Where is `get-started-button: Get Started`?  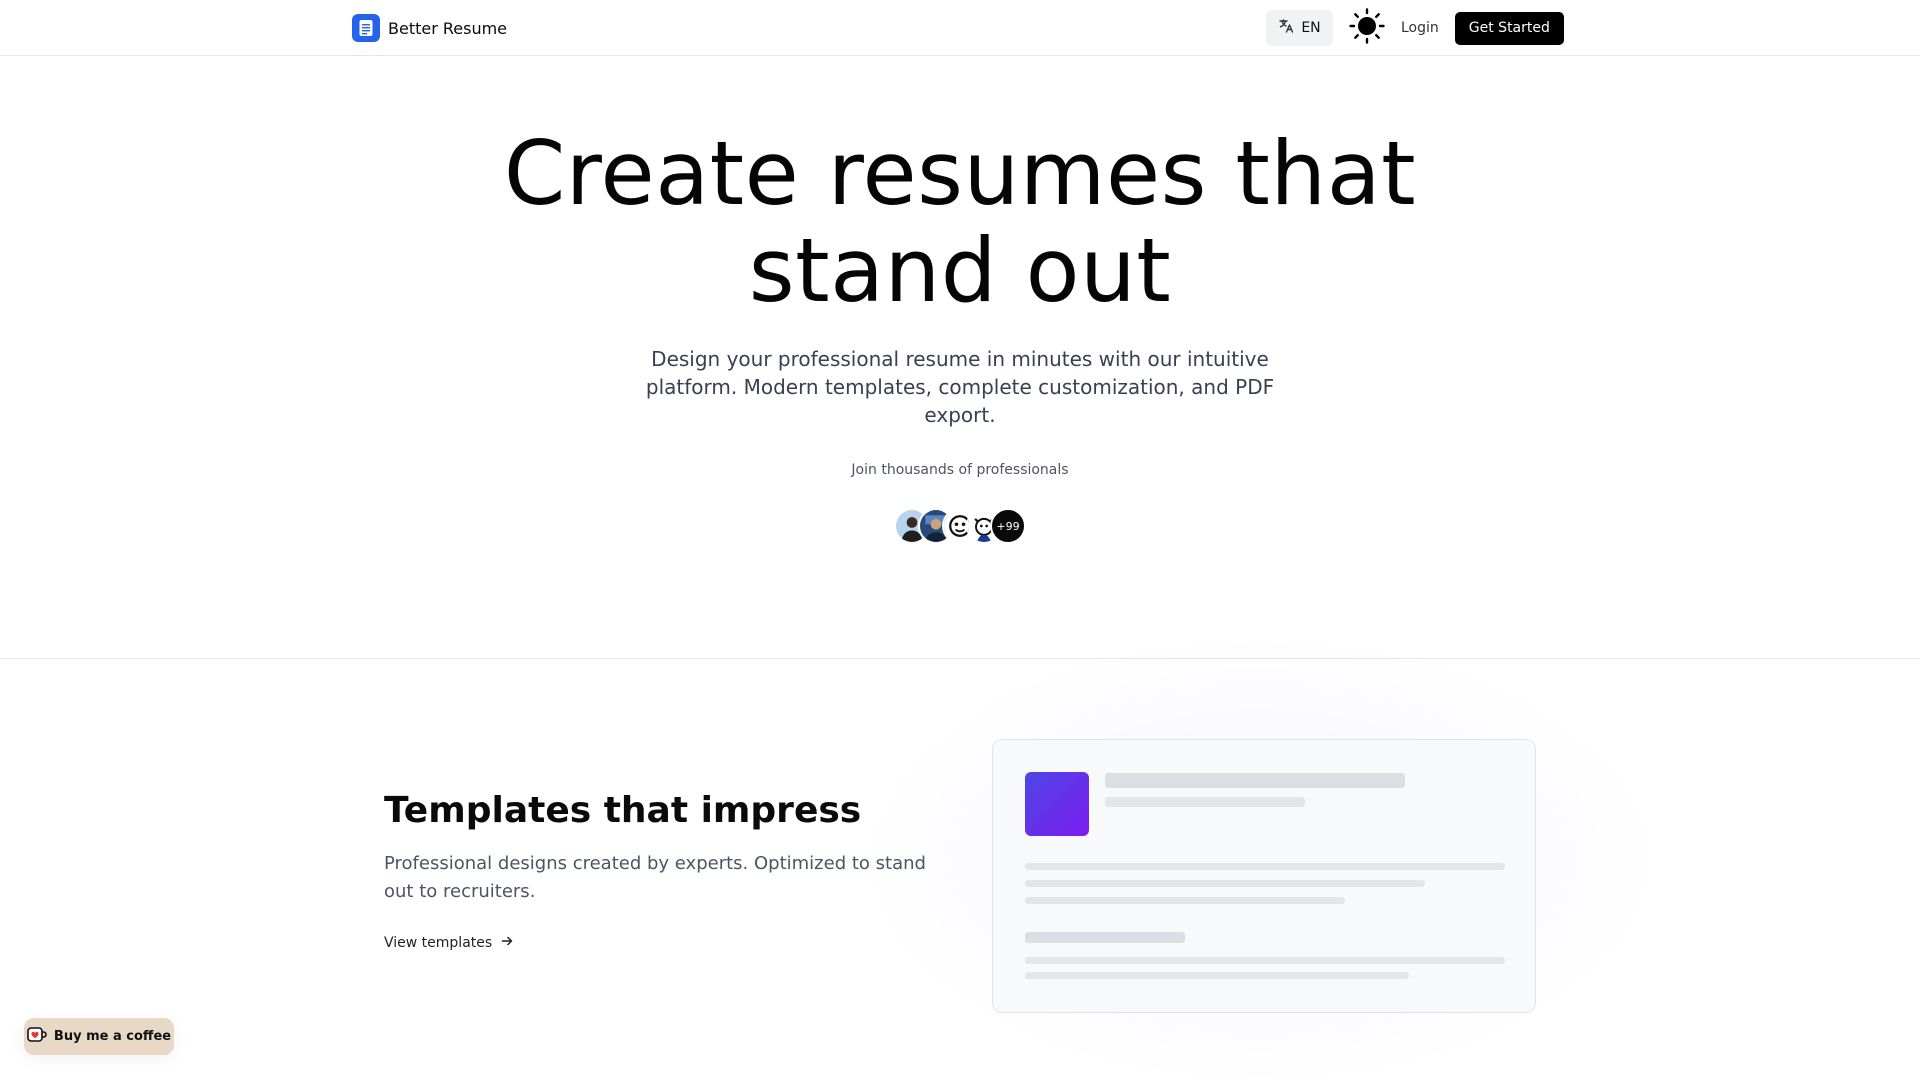
get-started-button: Get Started is located at coordinates (1509, 28).